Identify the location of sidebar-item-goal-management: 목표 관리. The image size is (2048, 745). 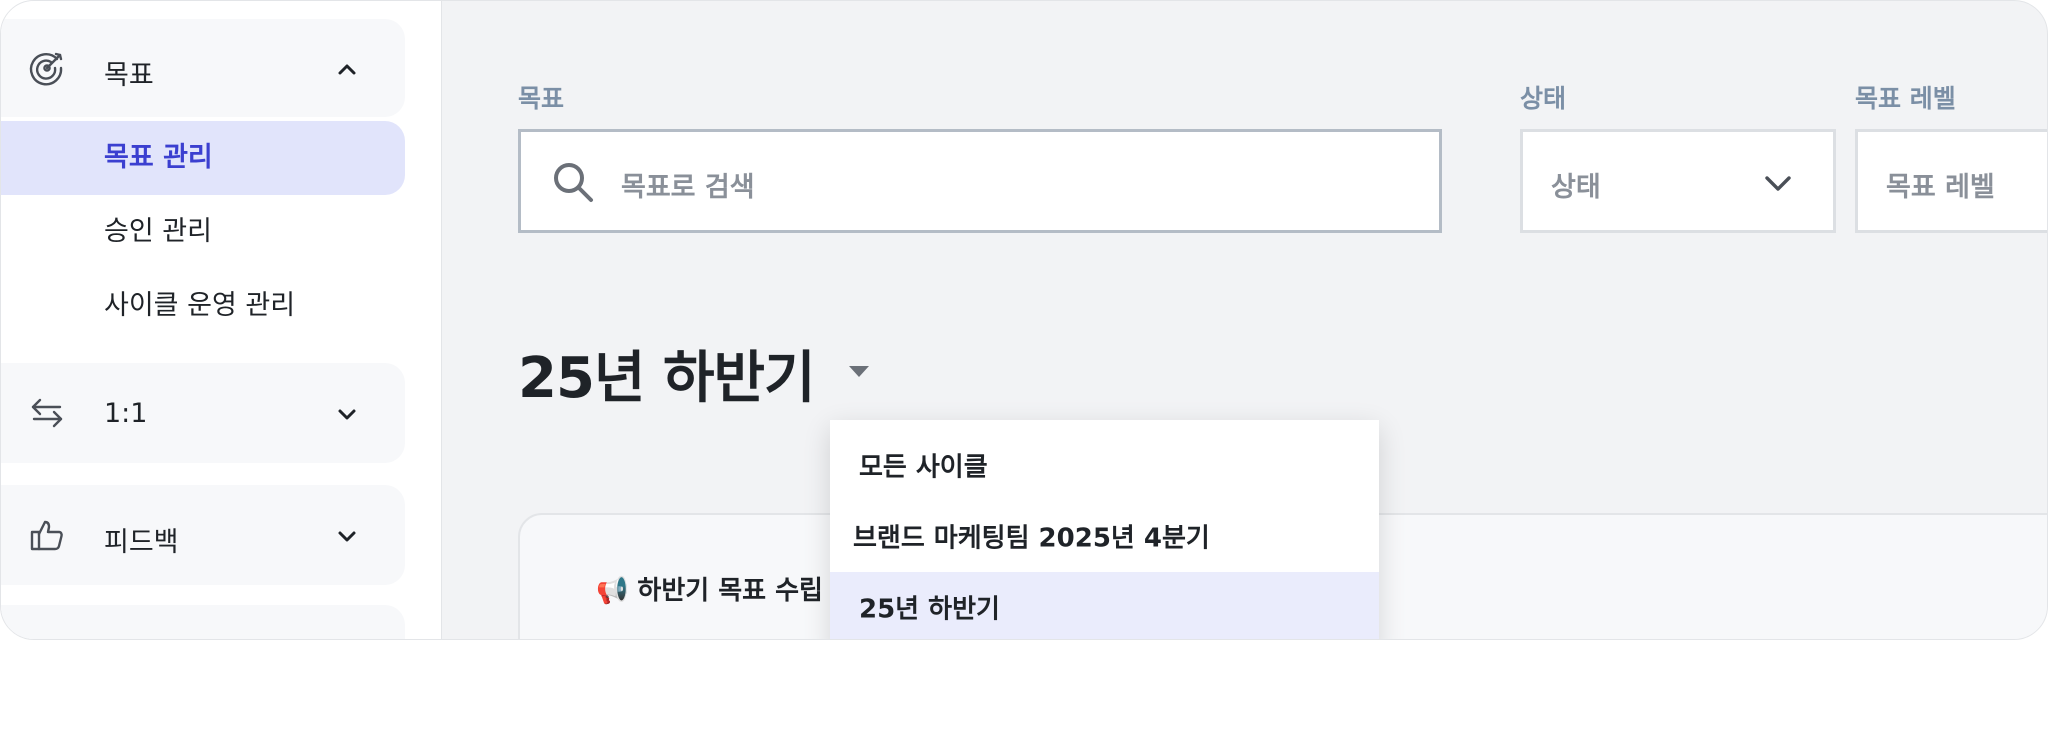
(203, 158).